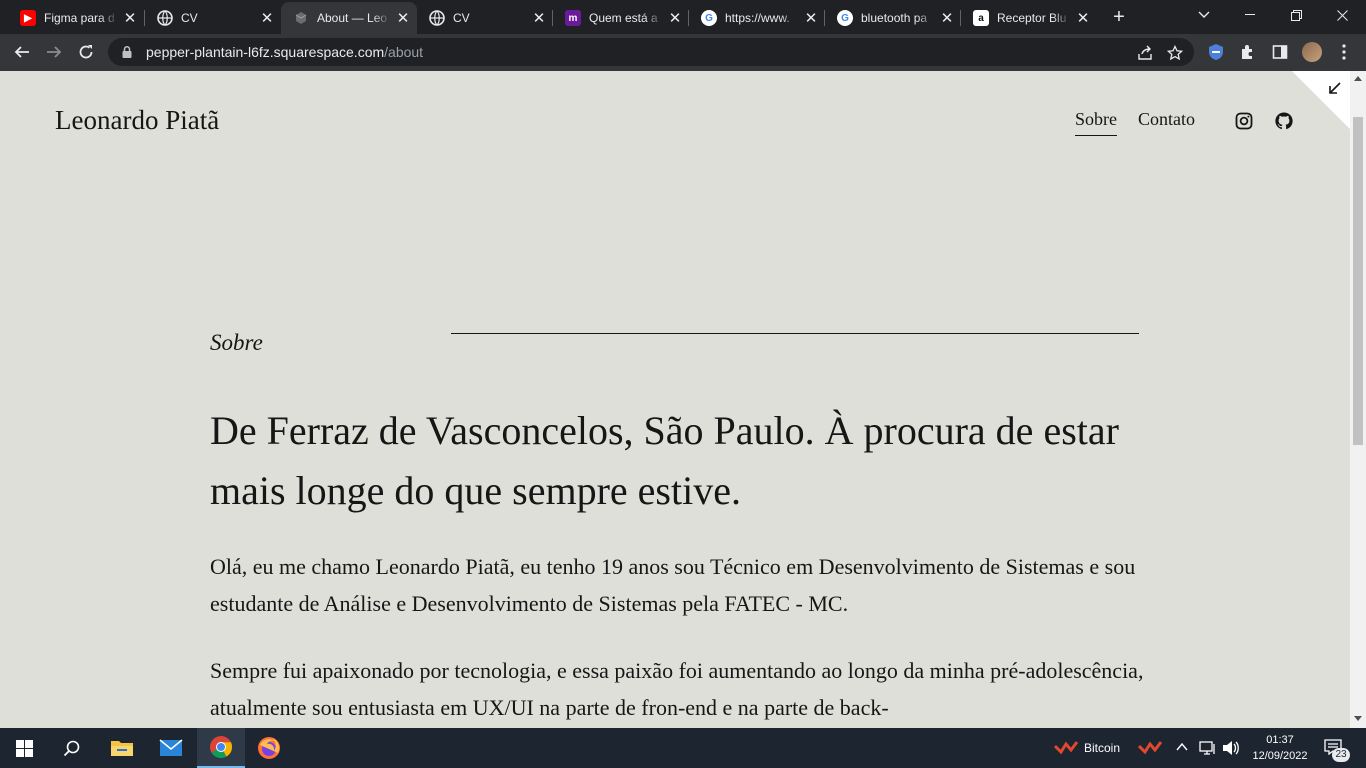 The height and width of the screenshot is (768, 1366). I want to click on bitcoin-trend-icon, so click(1066, 748).